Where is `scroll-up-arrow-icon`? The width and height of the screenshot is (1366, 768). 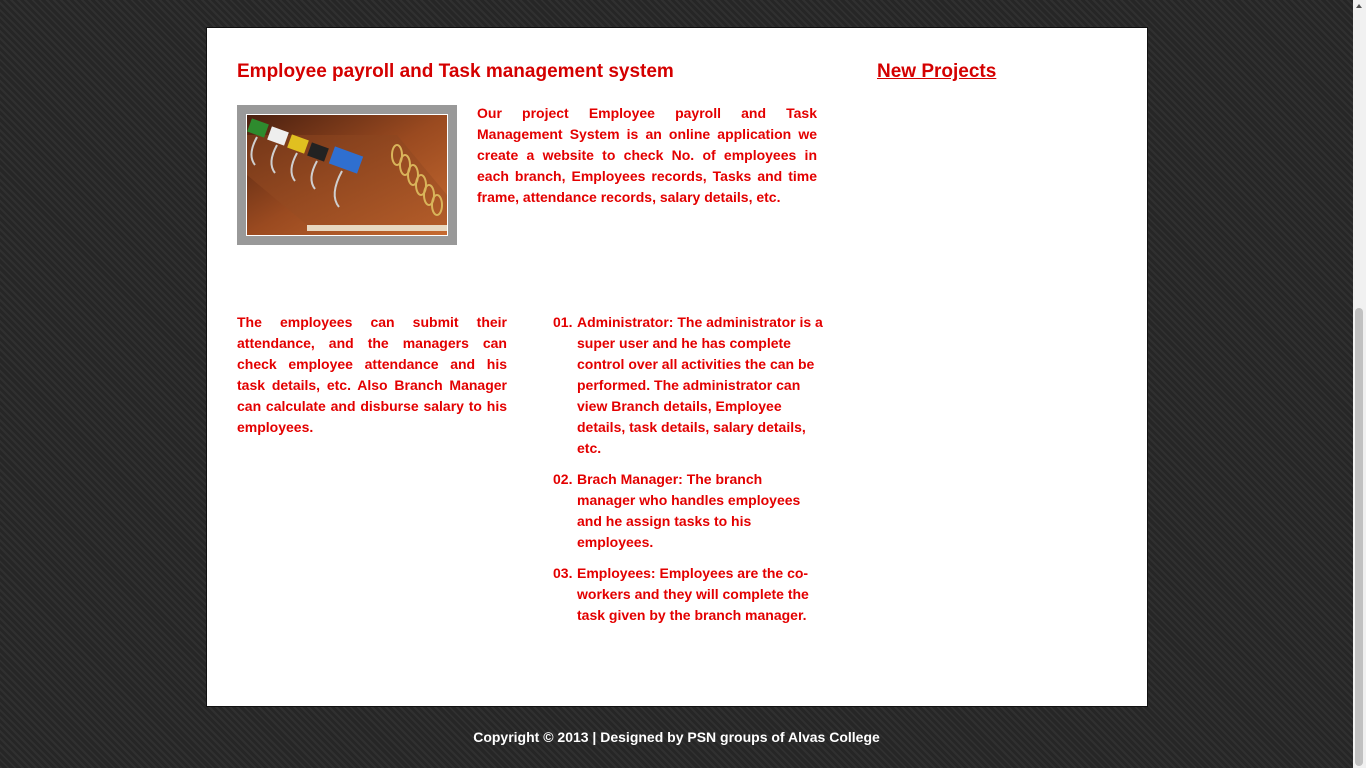
scroll-up-arrow-icon is located at coordinates (1359, 6).